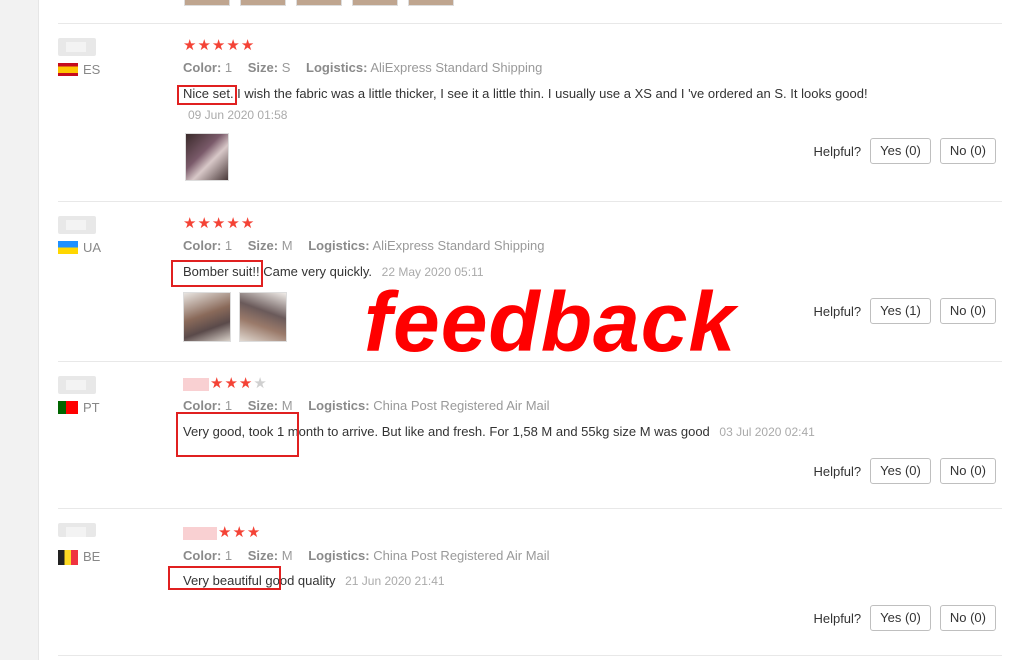 The height and width of the screenshot is (660, 1011). Describe the element at coordinates (92, 556) in the screenshot. I see `reviewer-country: BE` at that location.